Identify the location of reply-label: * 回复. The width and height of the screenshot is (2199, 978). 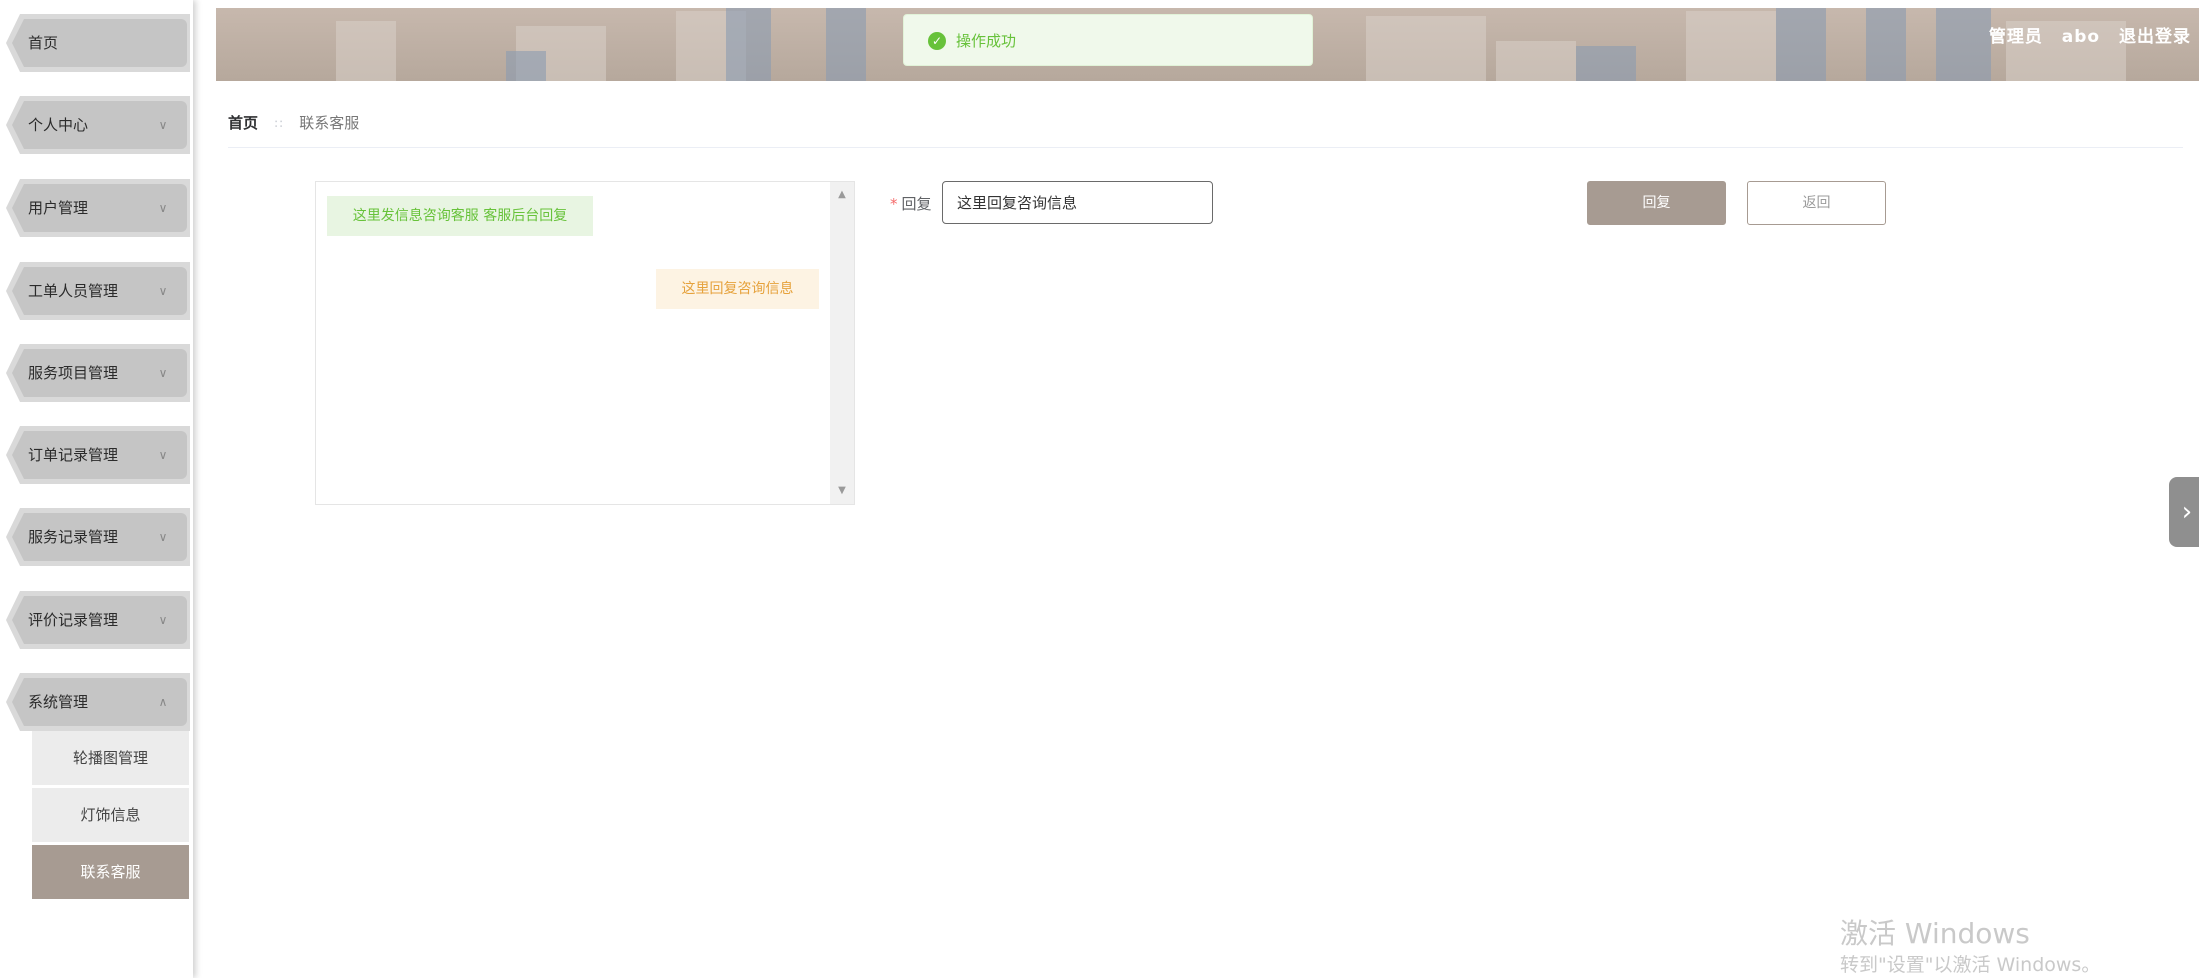
(911, 204).